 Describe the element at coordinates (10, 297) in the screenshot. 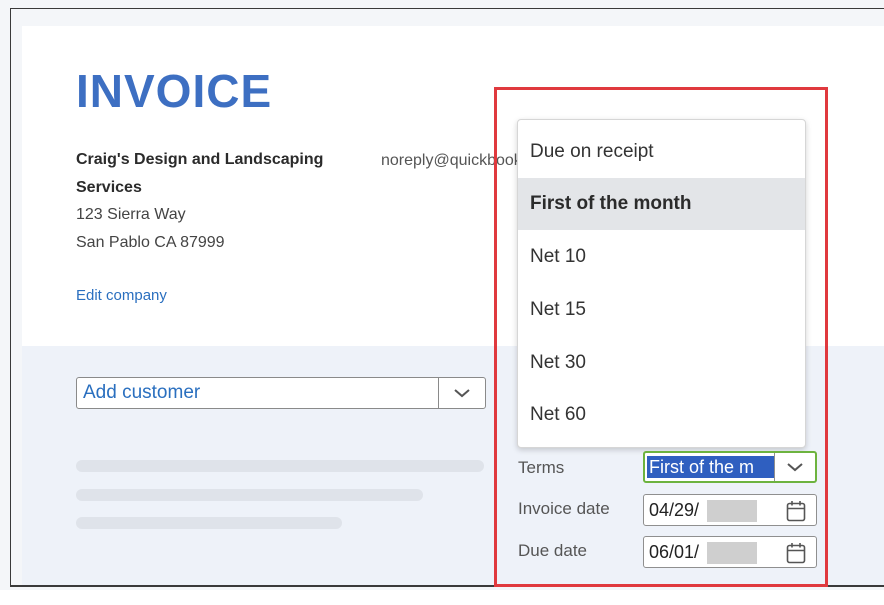

I see `window-border-left` at that location.